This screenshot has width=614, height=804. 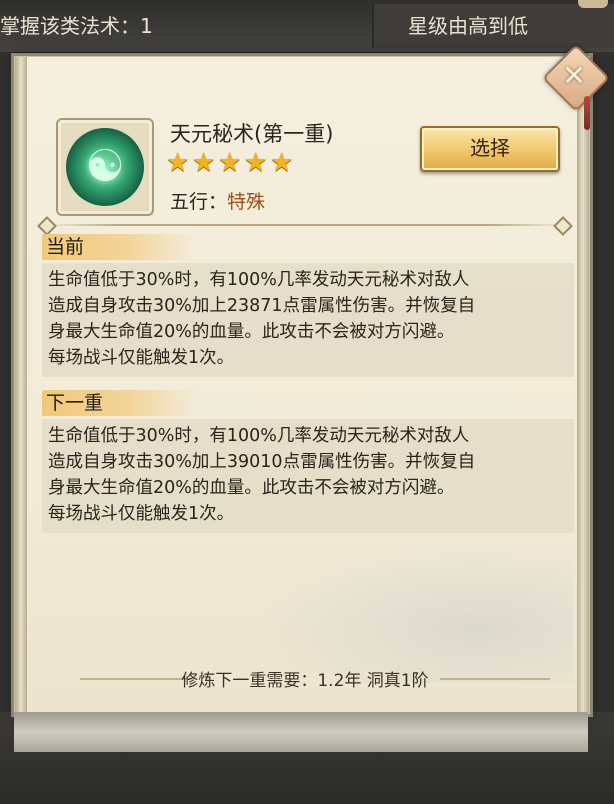 I want to click on skill-emblem-icon: ☯, so click(x=105, y=167).